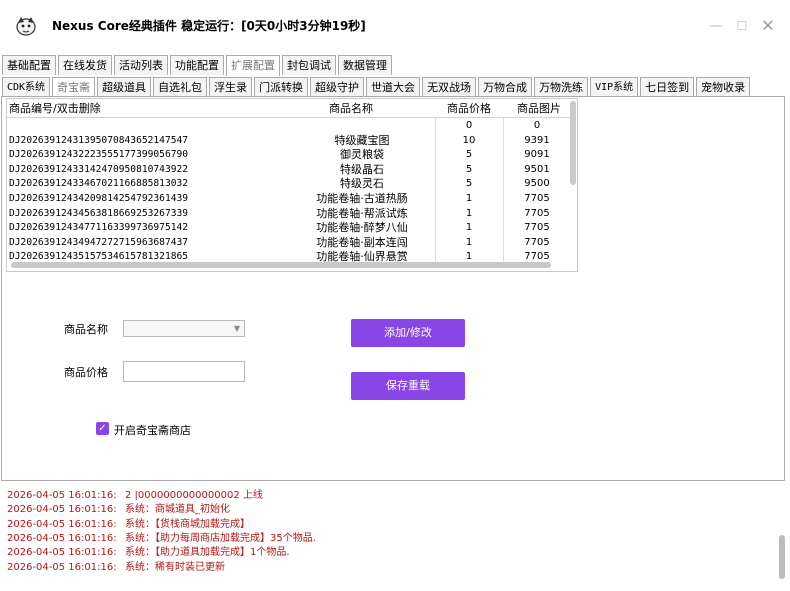 This screenshot has height=591, width=790. What do you see at coordinates (184, 371) in the screenshot?
I see `item-price-input` at bounding box center [184, 371].